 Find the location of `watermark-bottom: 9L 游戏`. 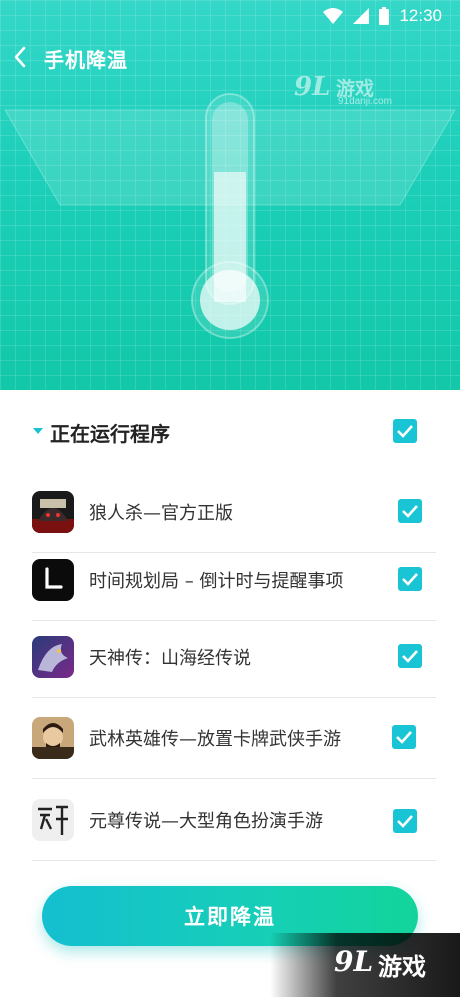

watermark-bottom: 9L 游戏 is located at coordinates (365, 965).